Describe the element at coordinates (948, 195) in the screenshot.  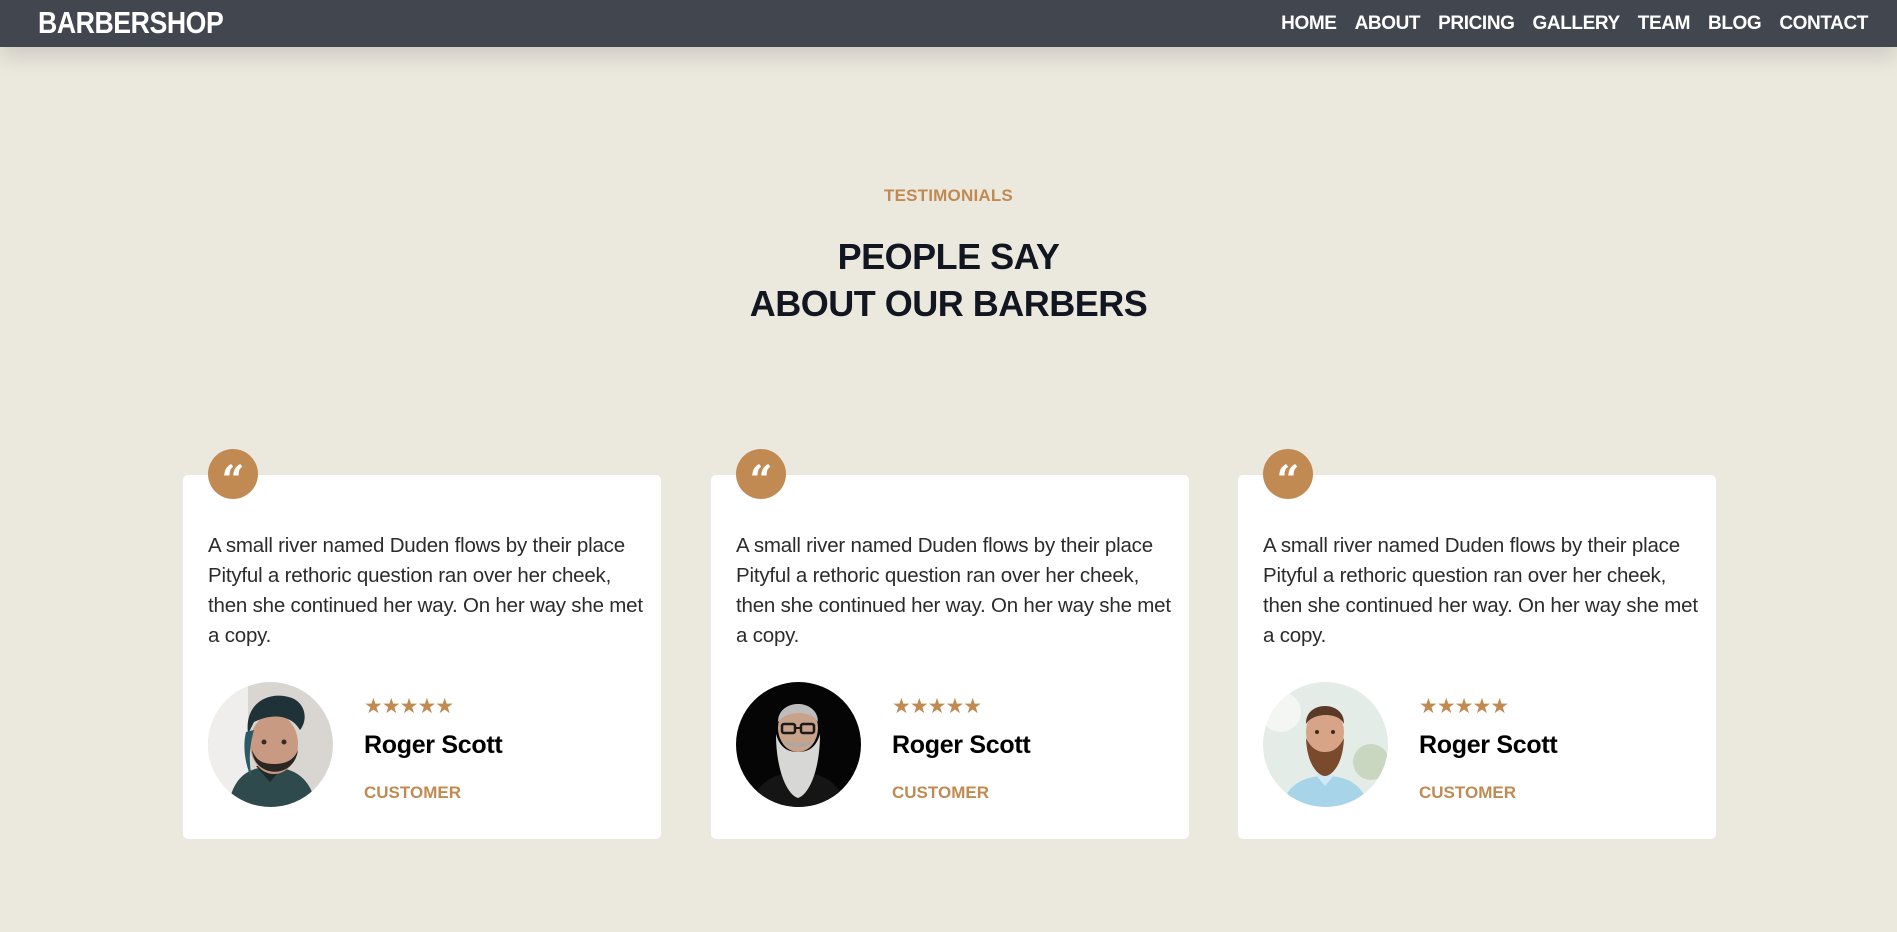
I see `section-eyebrow: TESTIMONIALS` at that location.